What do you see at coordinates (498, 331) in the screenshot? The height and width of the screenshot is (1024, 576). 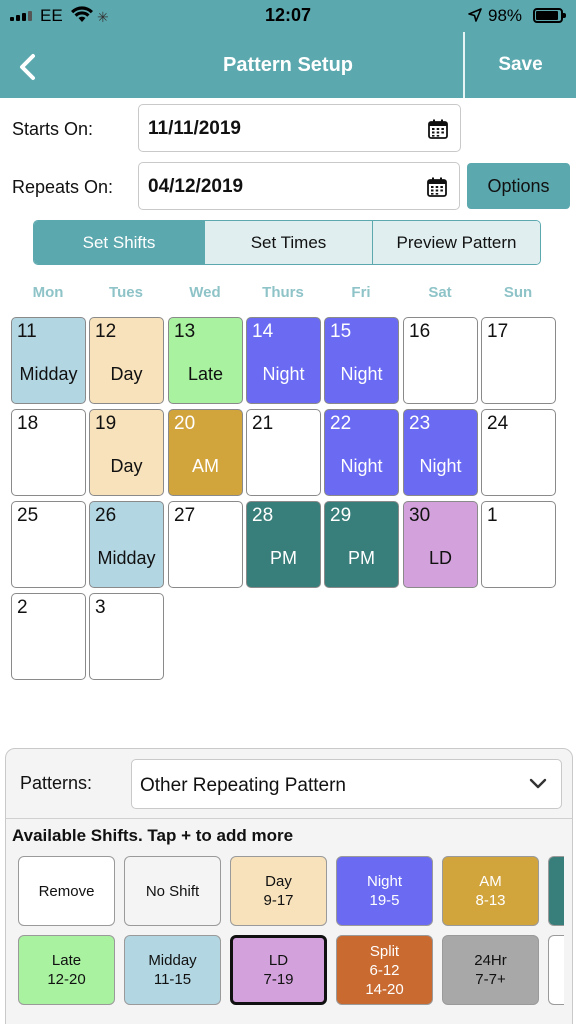 I see `day-number: 17` at bounding box center [498, 331].